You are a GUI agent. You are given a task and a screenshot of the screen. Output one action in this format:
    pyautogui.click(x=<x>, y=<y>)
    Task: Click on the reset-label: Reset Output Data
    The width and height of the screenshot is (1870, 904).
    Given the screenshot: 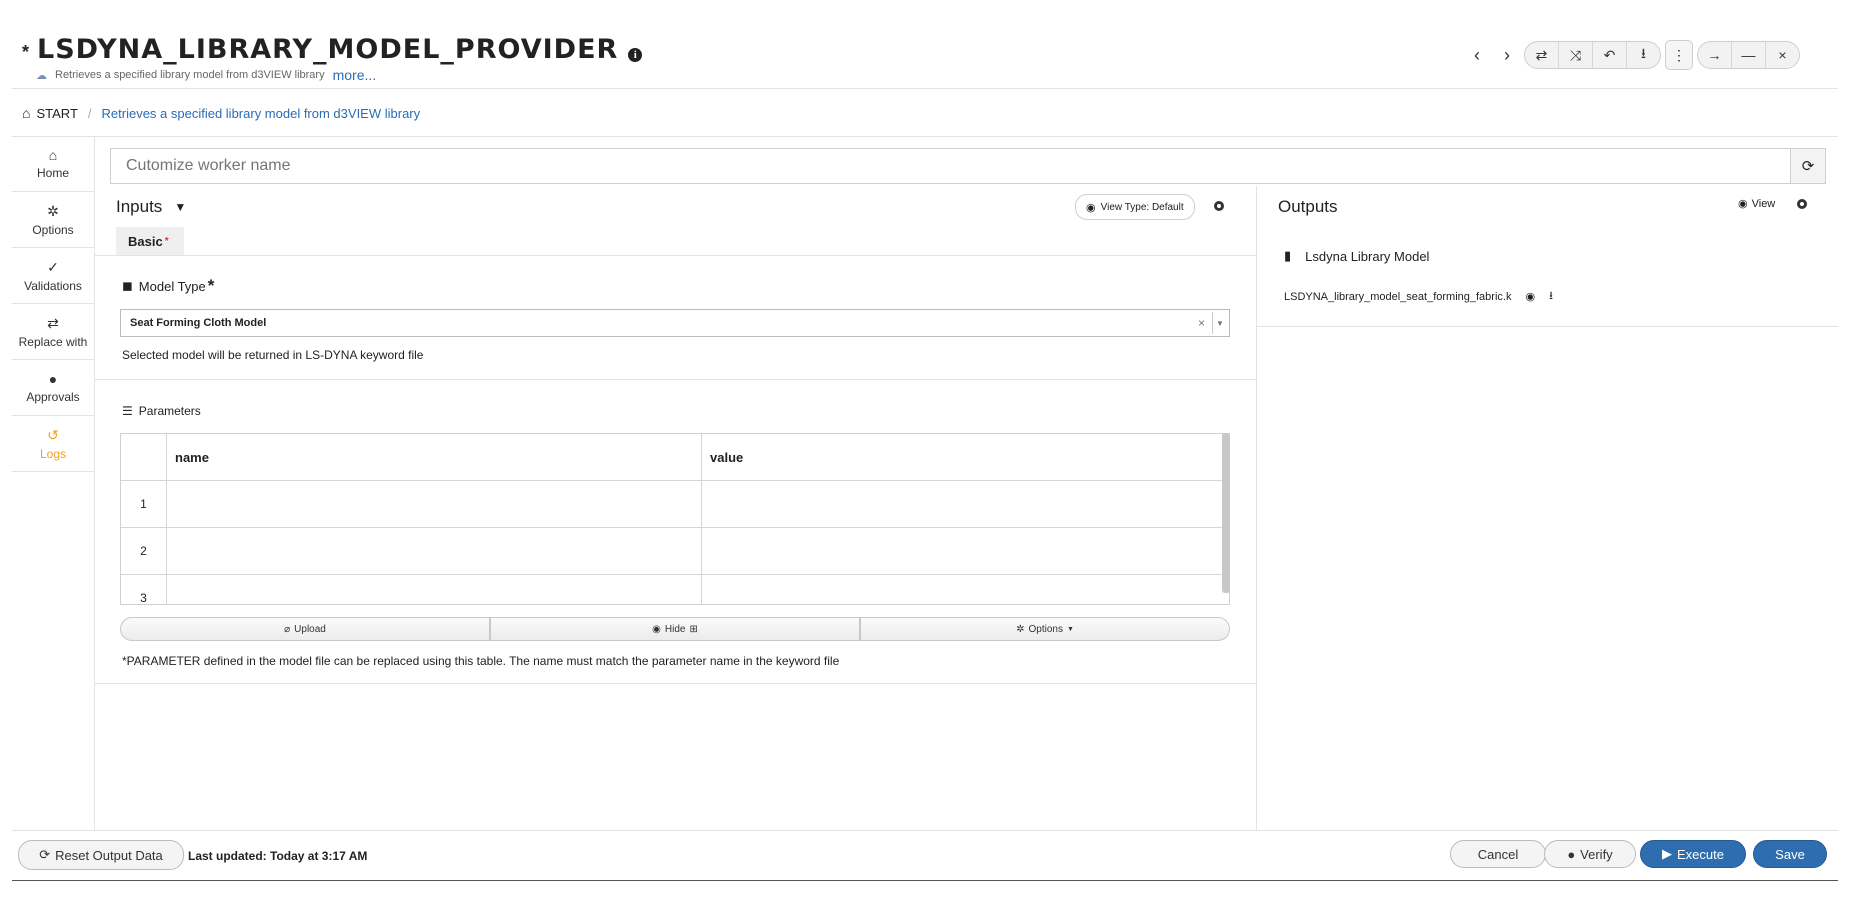 What is the action you would take?
    pyautogui.click(x=109, y=855)
    